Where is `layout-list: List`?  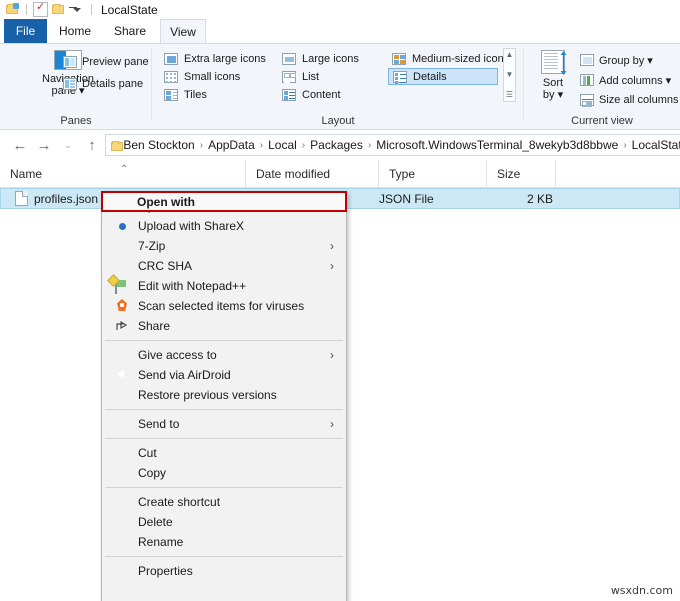
layout-list: List is located at coordinates (300, 76).